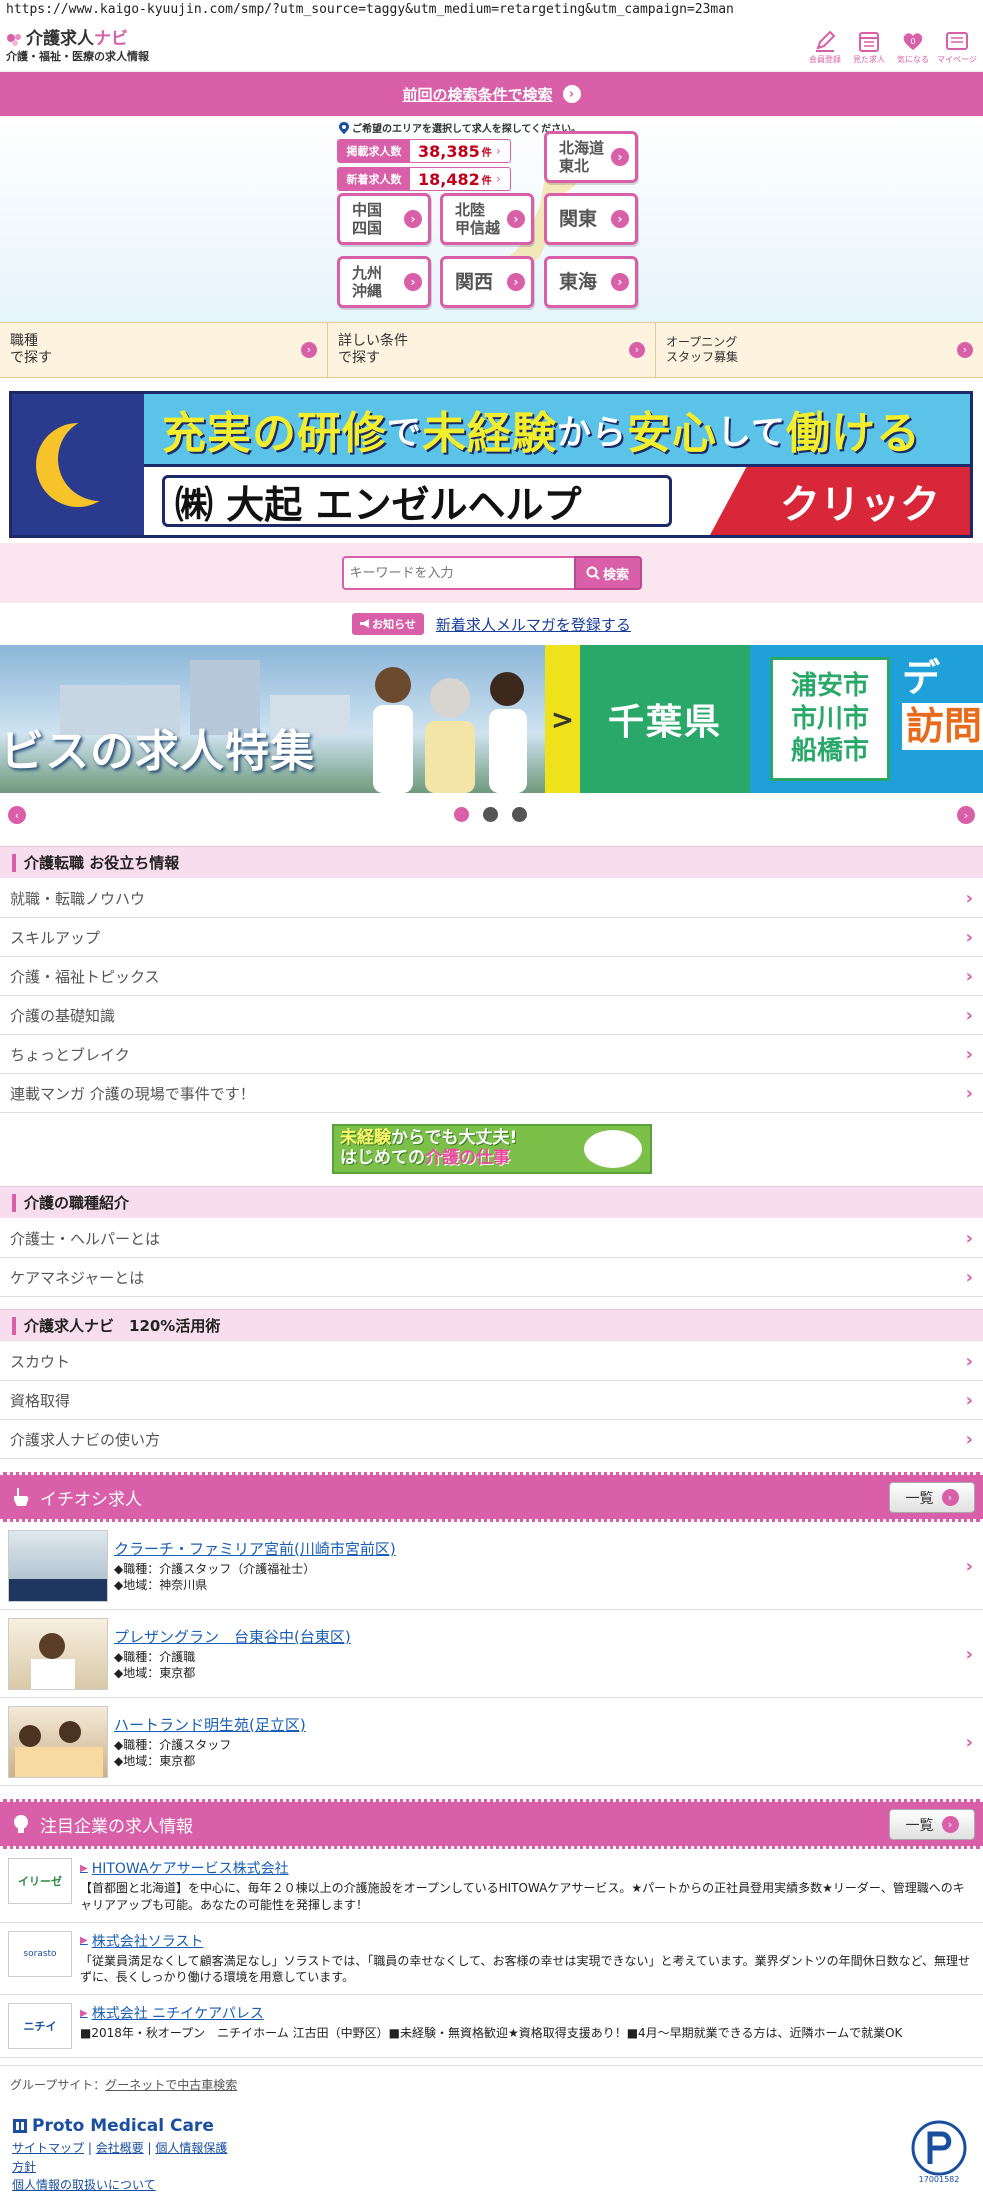 This screenshot has height=2207, width=983. What do you see at coordinates (120, 2167) in the screenshot?
I see `footer-links: サイトマップ | 会社概要 | 個人情報保護 方針 個人情報の取扱いについて` at bounding box center [120, 2167].